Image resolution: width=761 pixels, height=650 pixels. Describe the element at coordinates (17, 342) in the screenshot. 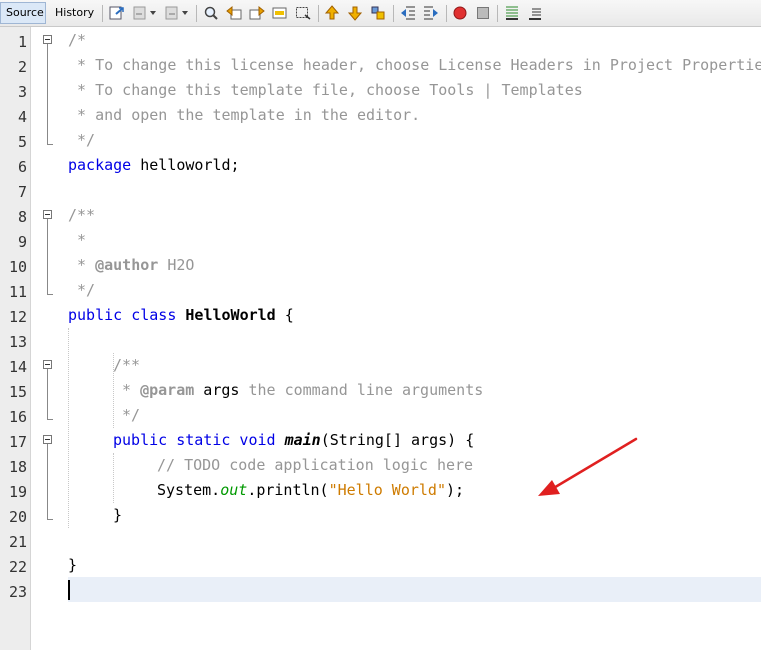

I see `line-number: 13` at that location.